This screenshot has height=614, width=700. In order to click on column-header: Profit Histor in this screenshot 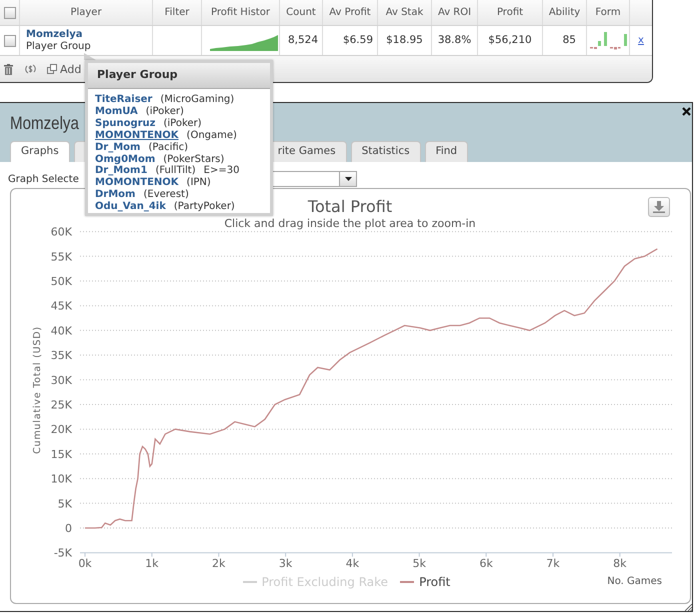, I will do `click(240, 12)`.